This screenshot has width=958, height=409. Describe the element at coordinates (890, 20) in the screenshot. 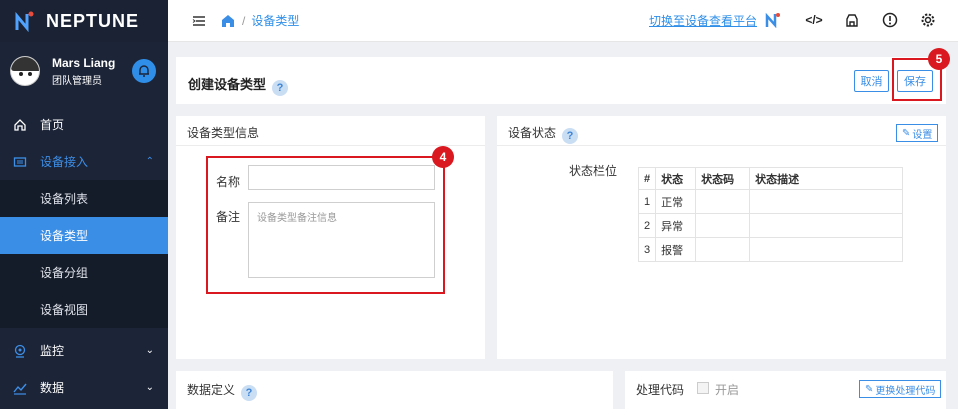

I see `alert-icon` at that location.